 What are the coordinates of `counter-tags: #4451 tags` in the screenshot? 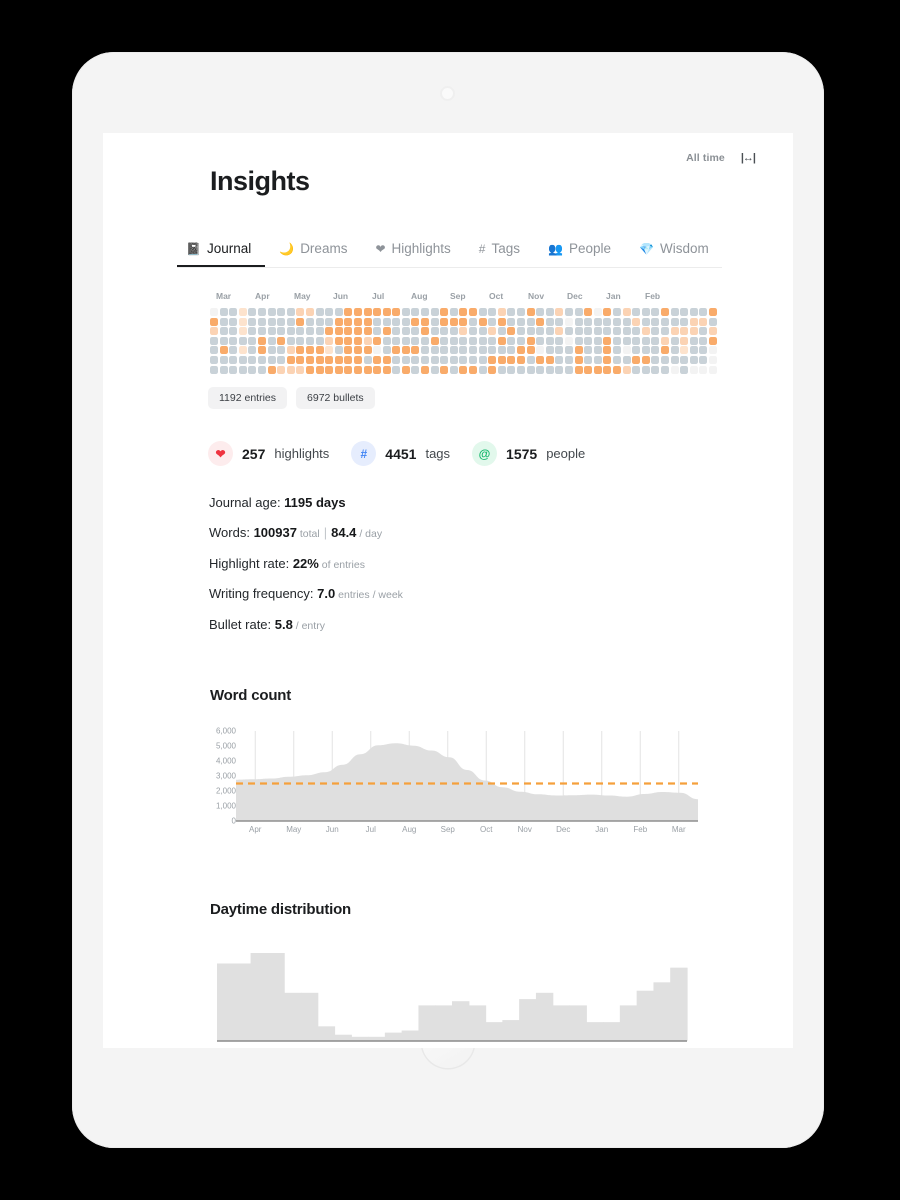 It's located at (400, 453).